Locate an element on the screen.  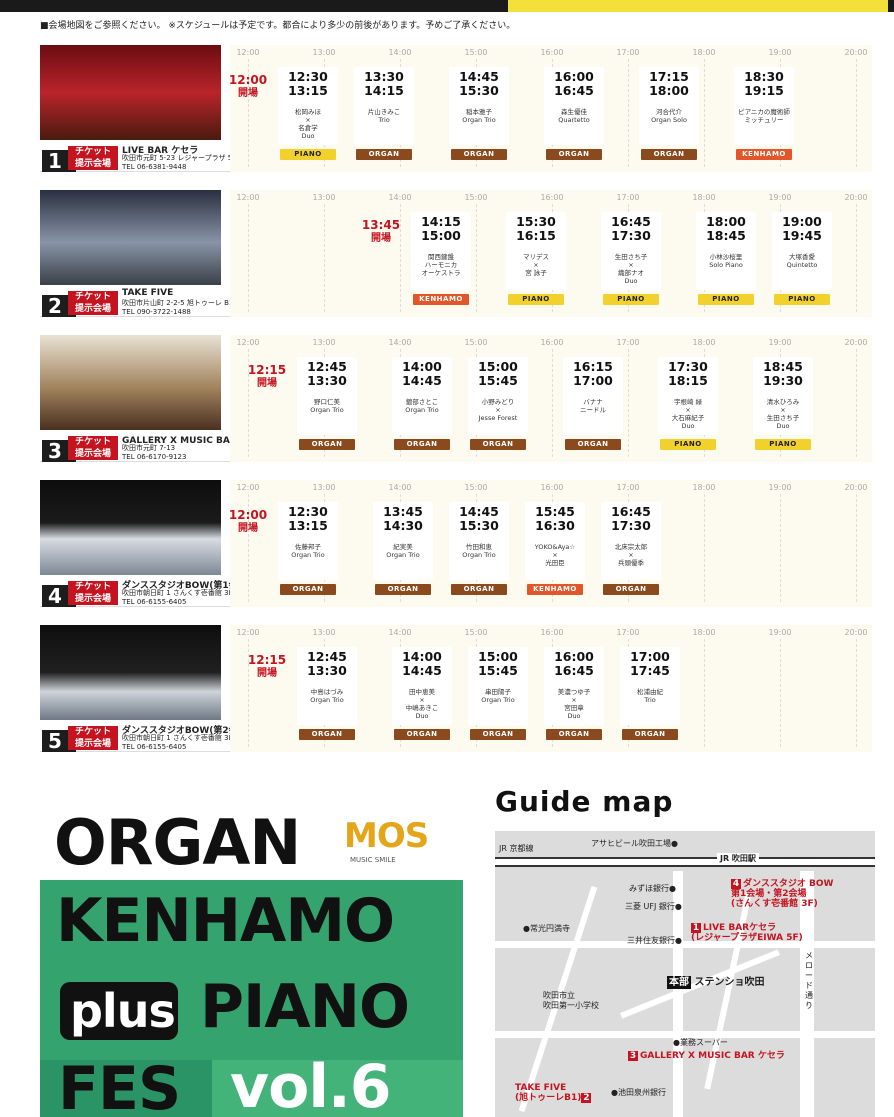
open-time: 13:45 開場 is located at coordinates (381, 231).